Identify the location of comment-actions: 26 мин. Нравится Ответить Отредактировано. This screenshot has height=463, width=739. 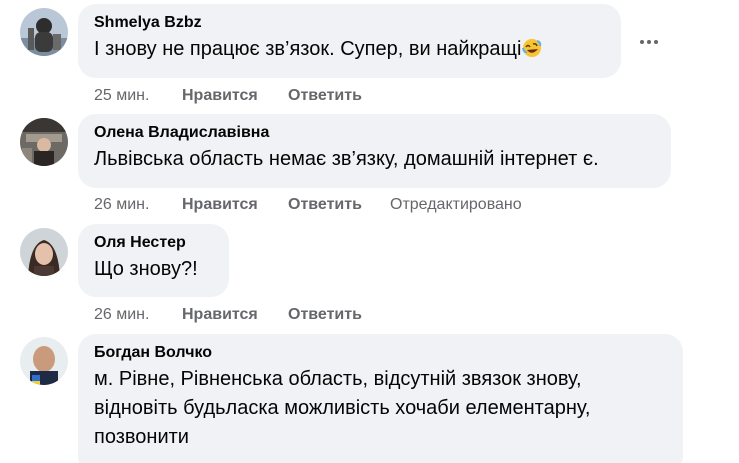
(308, 205).